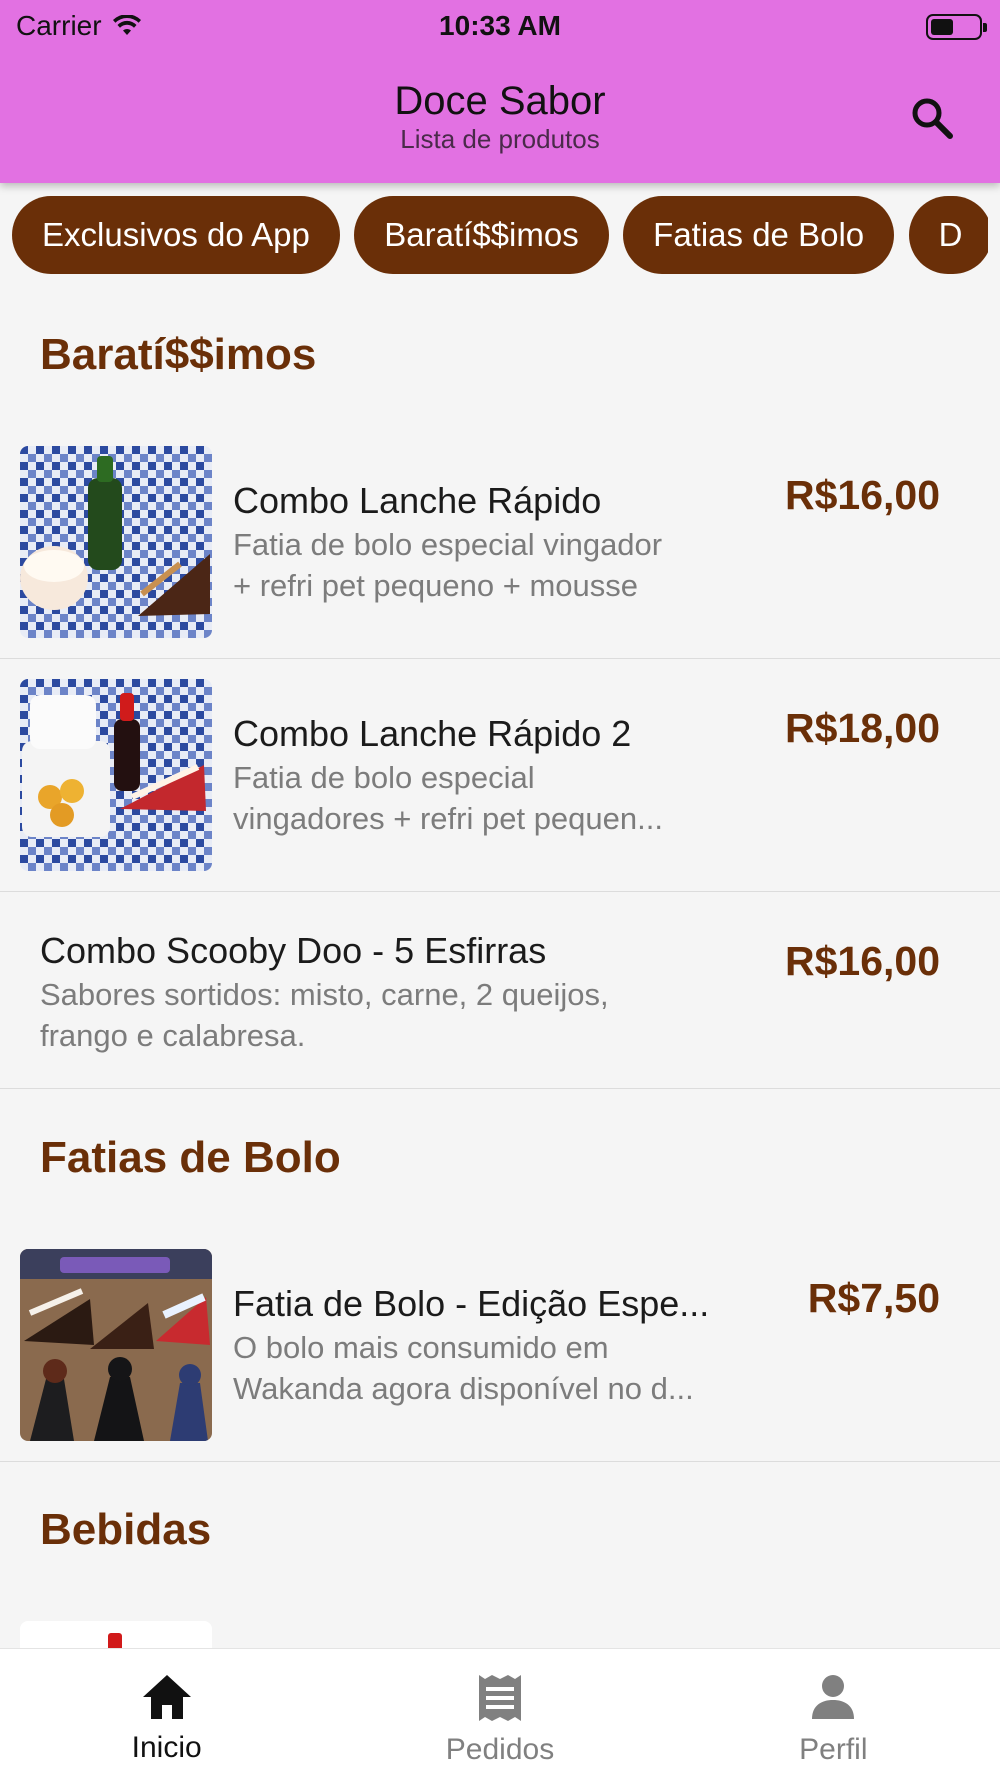 Image resolution: width=1000 pixels, height=1778 pixels. Describe the element at coordinates (448, 544) in the screenshot. I see `product-desc-line1: Fatia de bolo especial vingador` at that location.